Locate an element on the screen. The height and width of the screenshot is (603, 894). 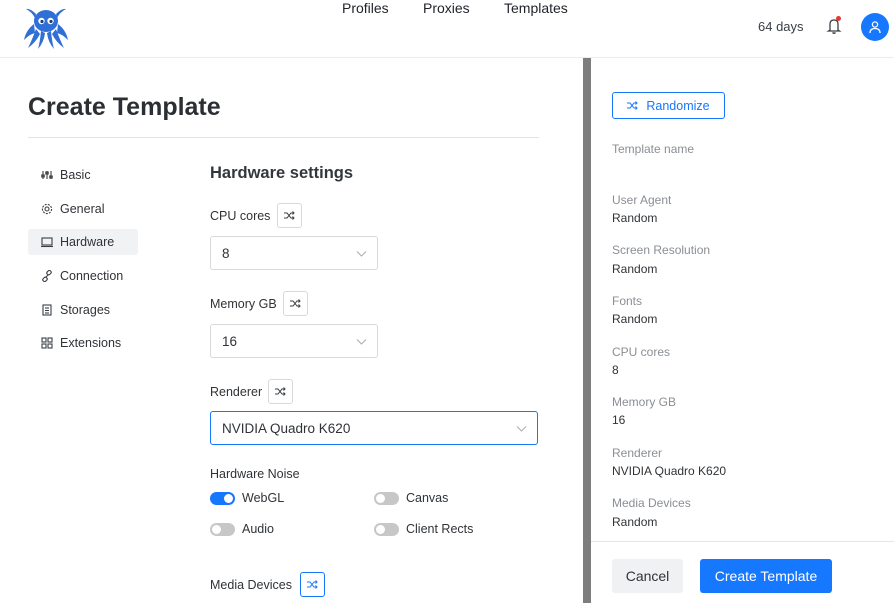
toggle-label: Audio is located at coordinates (258, 529).